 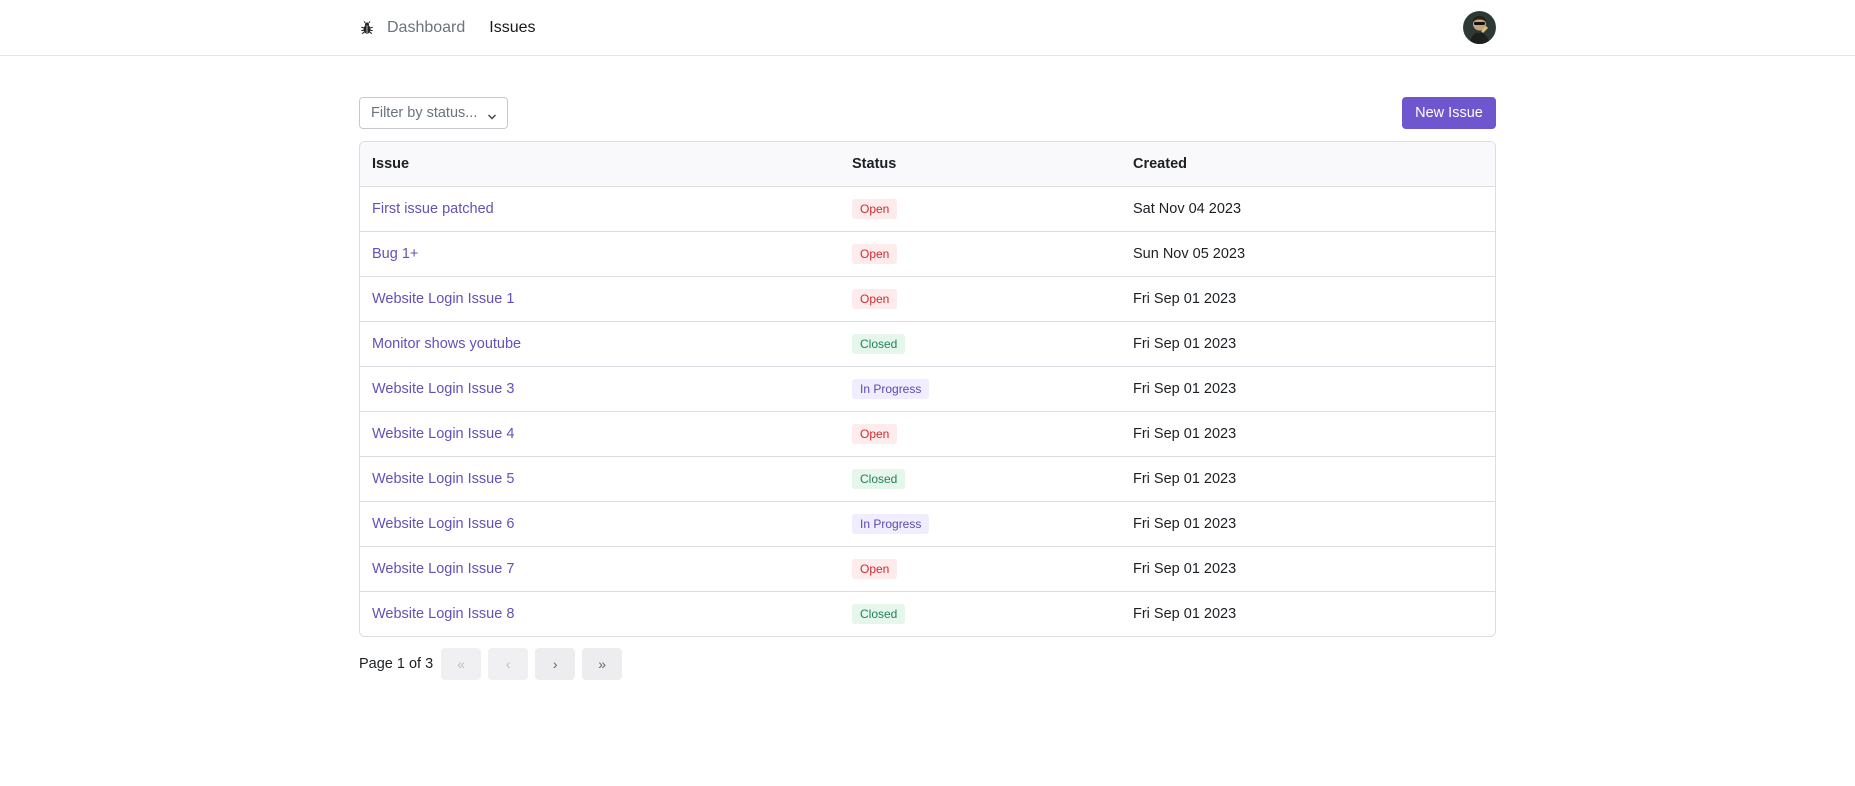 What do you see at coordinates (600, 254) in the screenshot?
I see `issue-cell: Bug 1+` at bounding box center [600, 254].